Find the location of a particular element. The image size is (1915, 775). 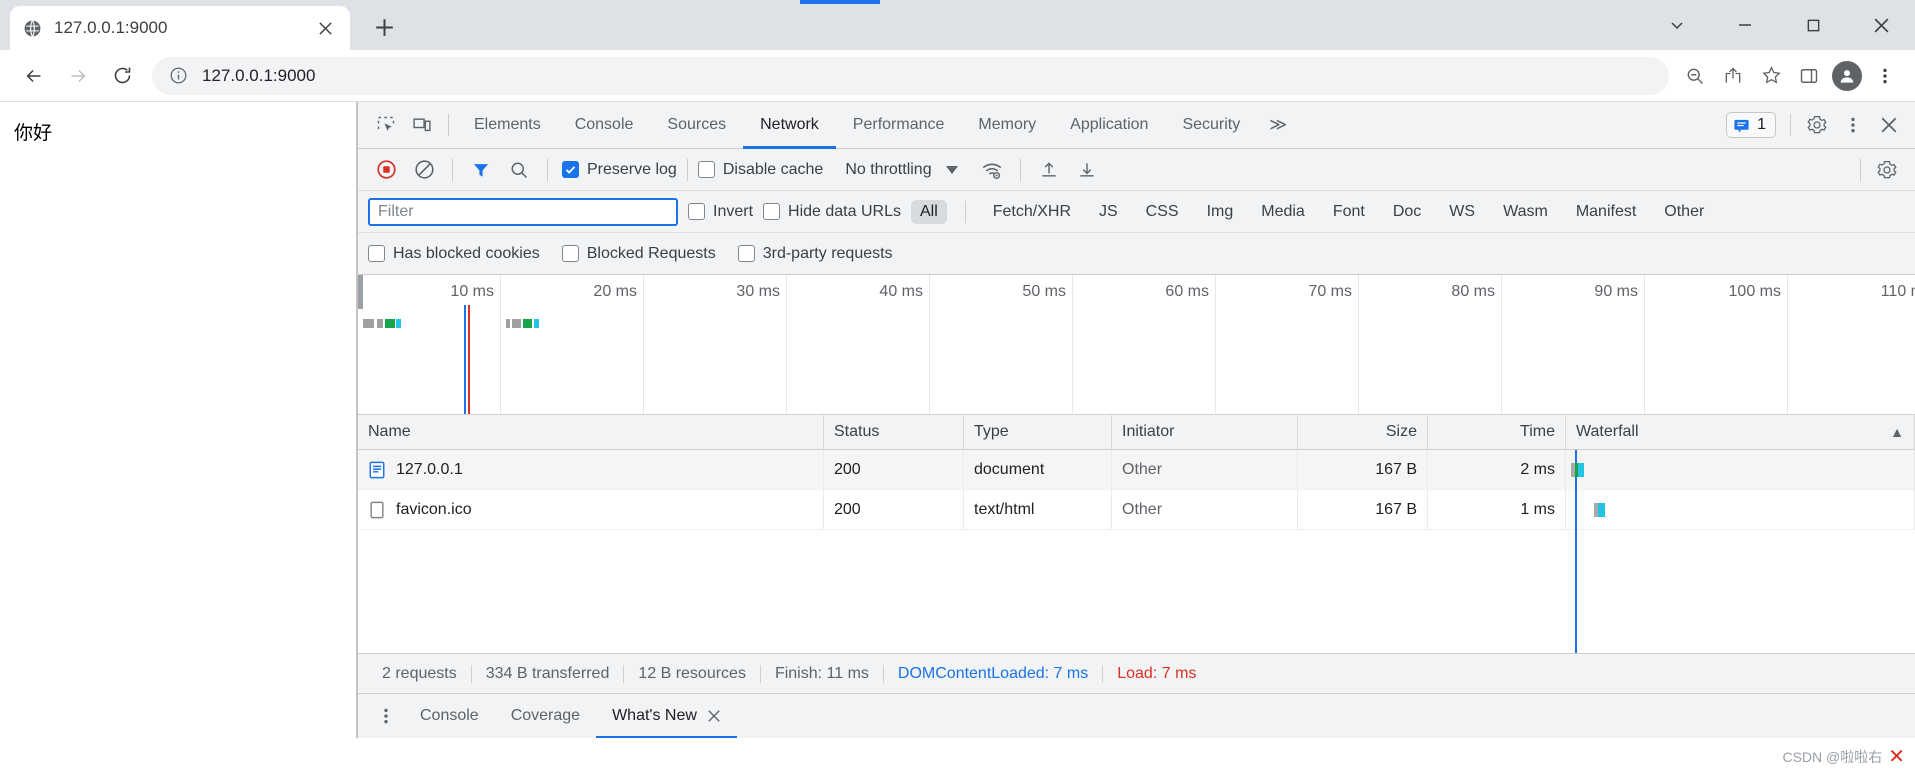

tab-label: Security is located at coordinates (1211, 124).